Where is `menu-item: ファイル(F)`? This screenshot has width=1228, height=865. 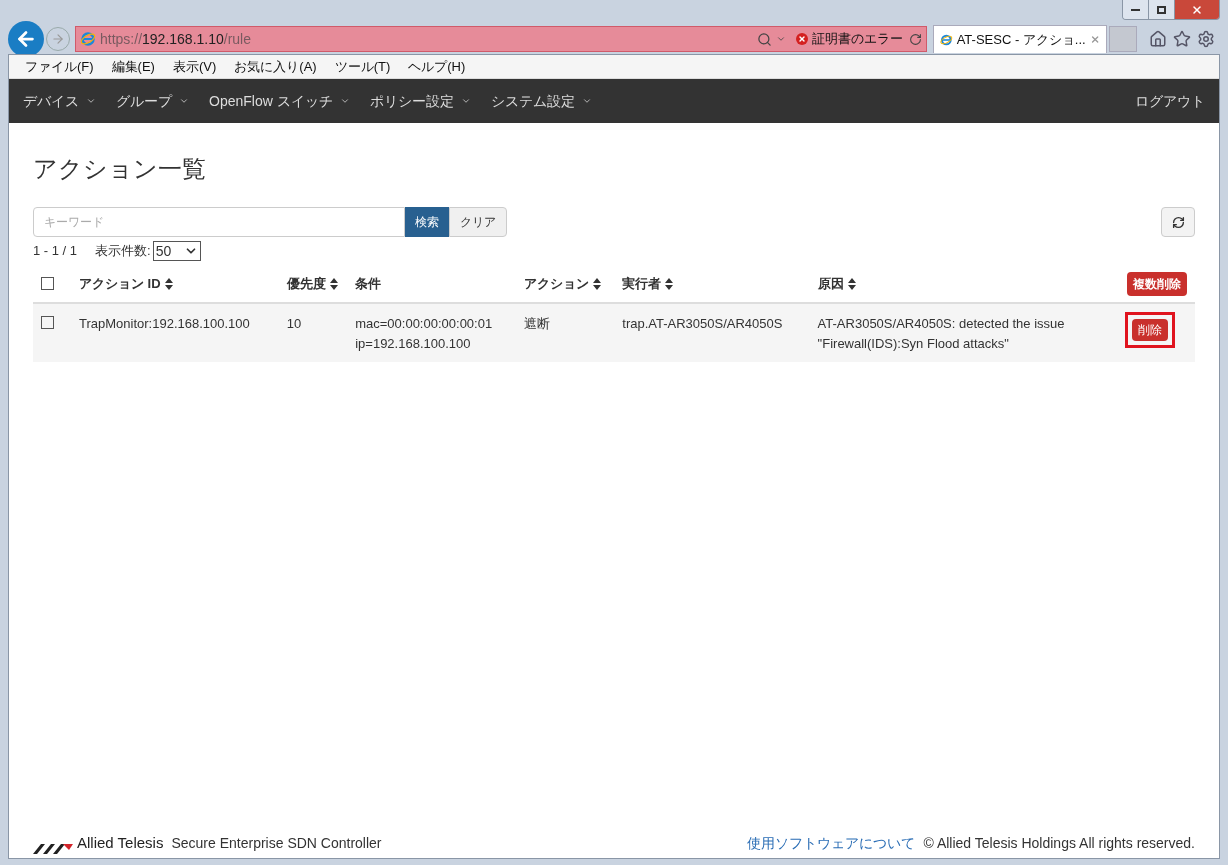 menu-item: ファイル(F) is located at coordinates (59, 66).